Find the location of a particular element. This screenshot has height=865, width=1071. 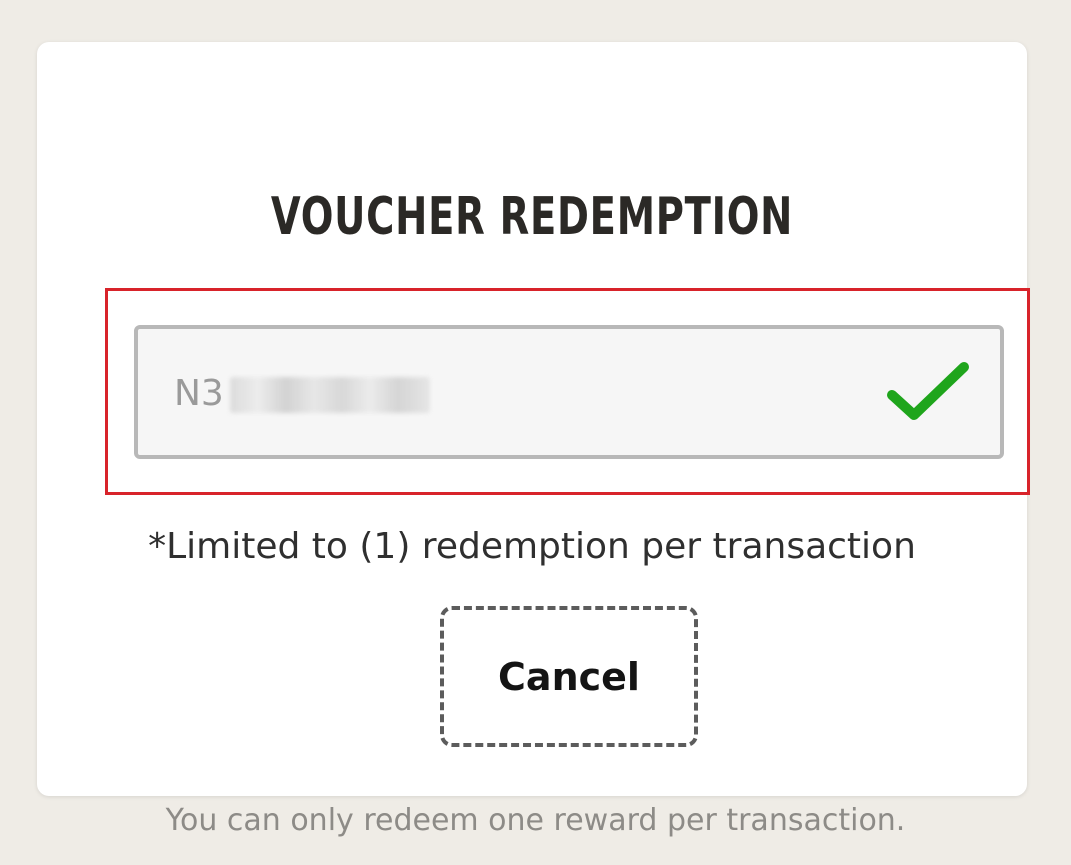

checkmark-icon is located at coordinates (928, 391).